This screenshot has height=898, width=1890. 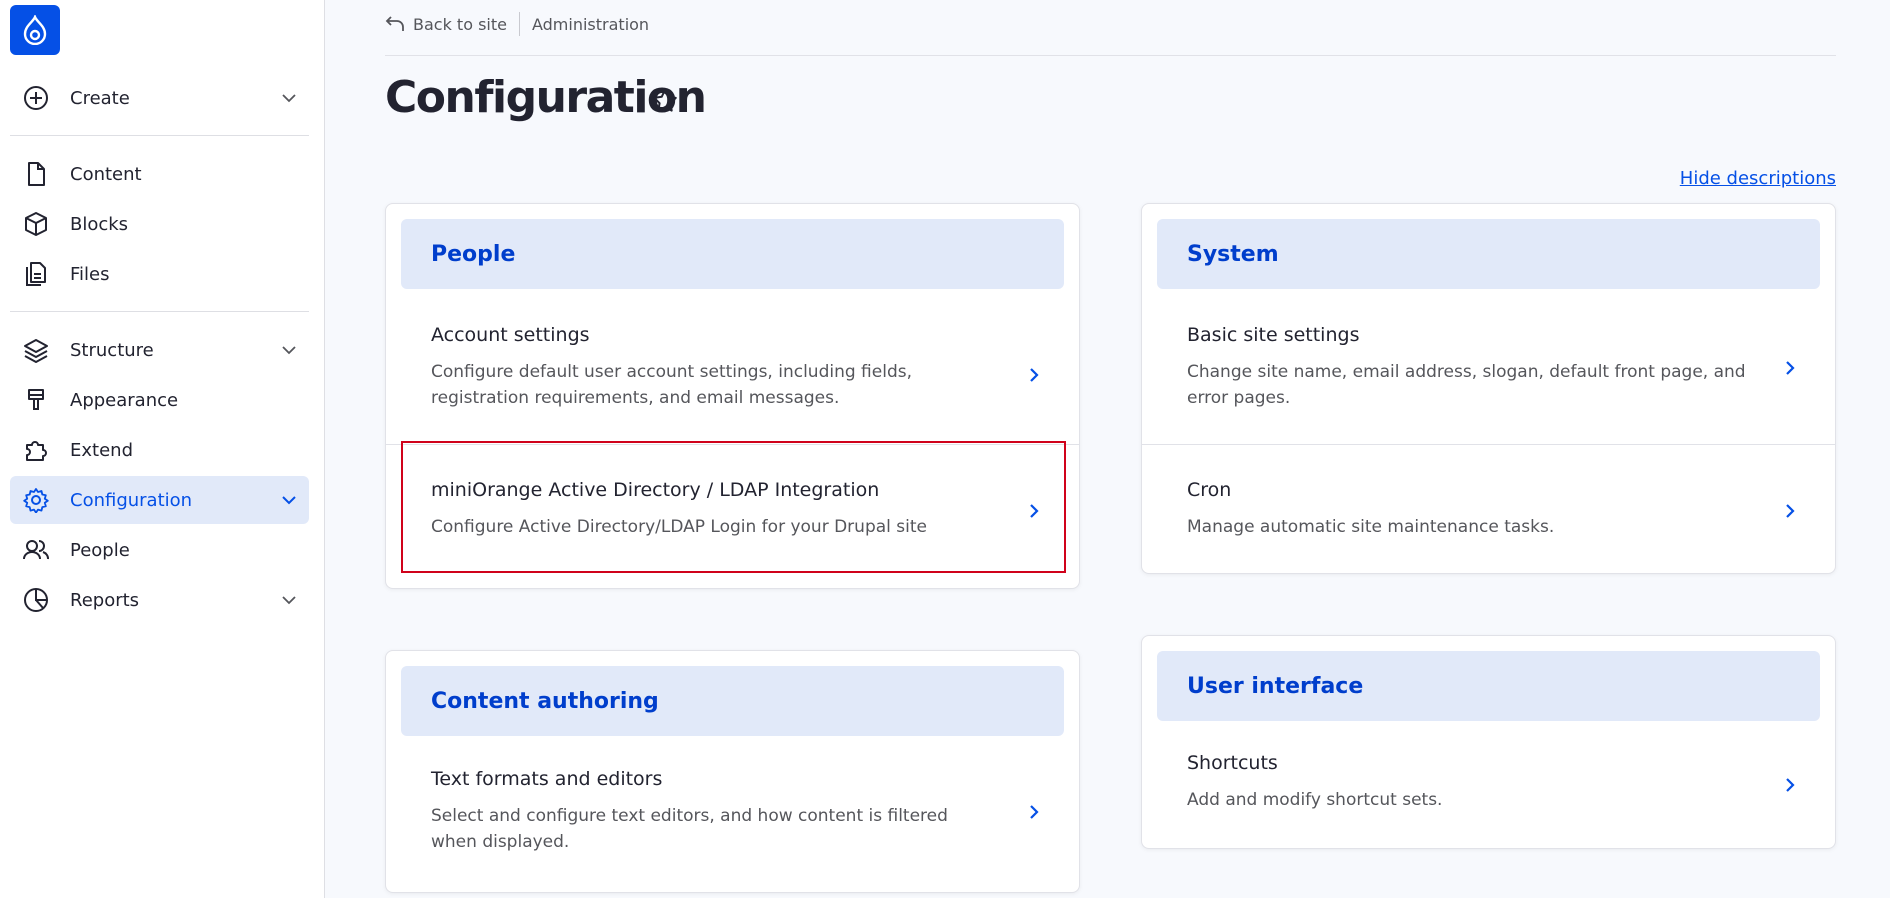 I want to click on item-description: Manage automatic site maintenance tasks., so click(x=1371, y=527).